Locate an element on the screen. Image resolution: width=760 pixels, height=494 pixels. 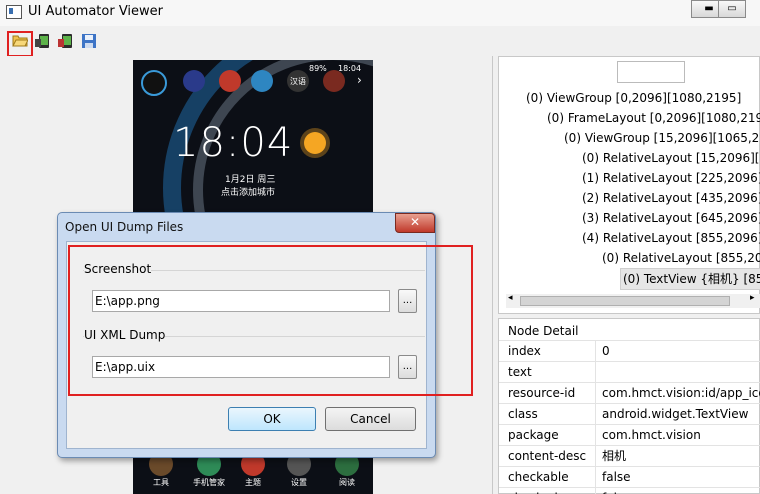
property-key: checkable is located at coordinates (538, 477).